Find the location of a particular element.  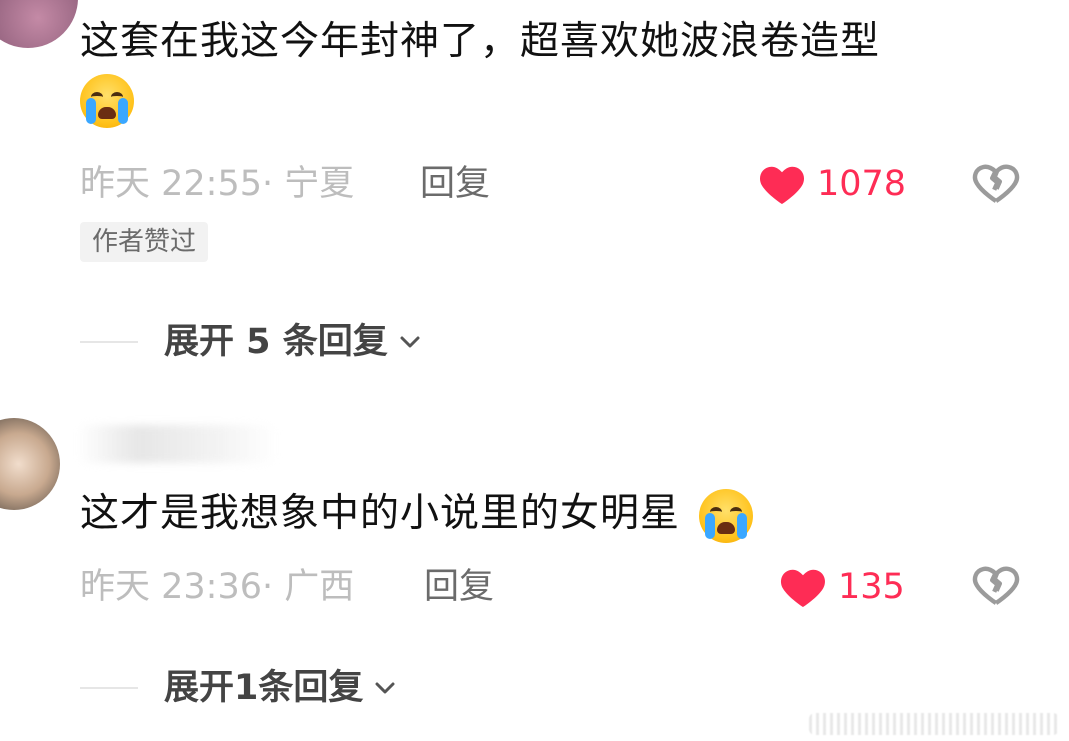

like-button: 135 is located at coordinates (841, 587).